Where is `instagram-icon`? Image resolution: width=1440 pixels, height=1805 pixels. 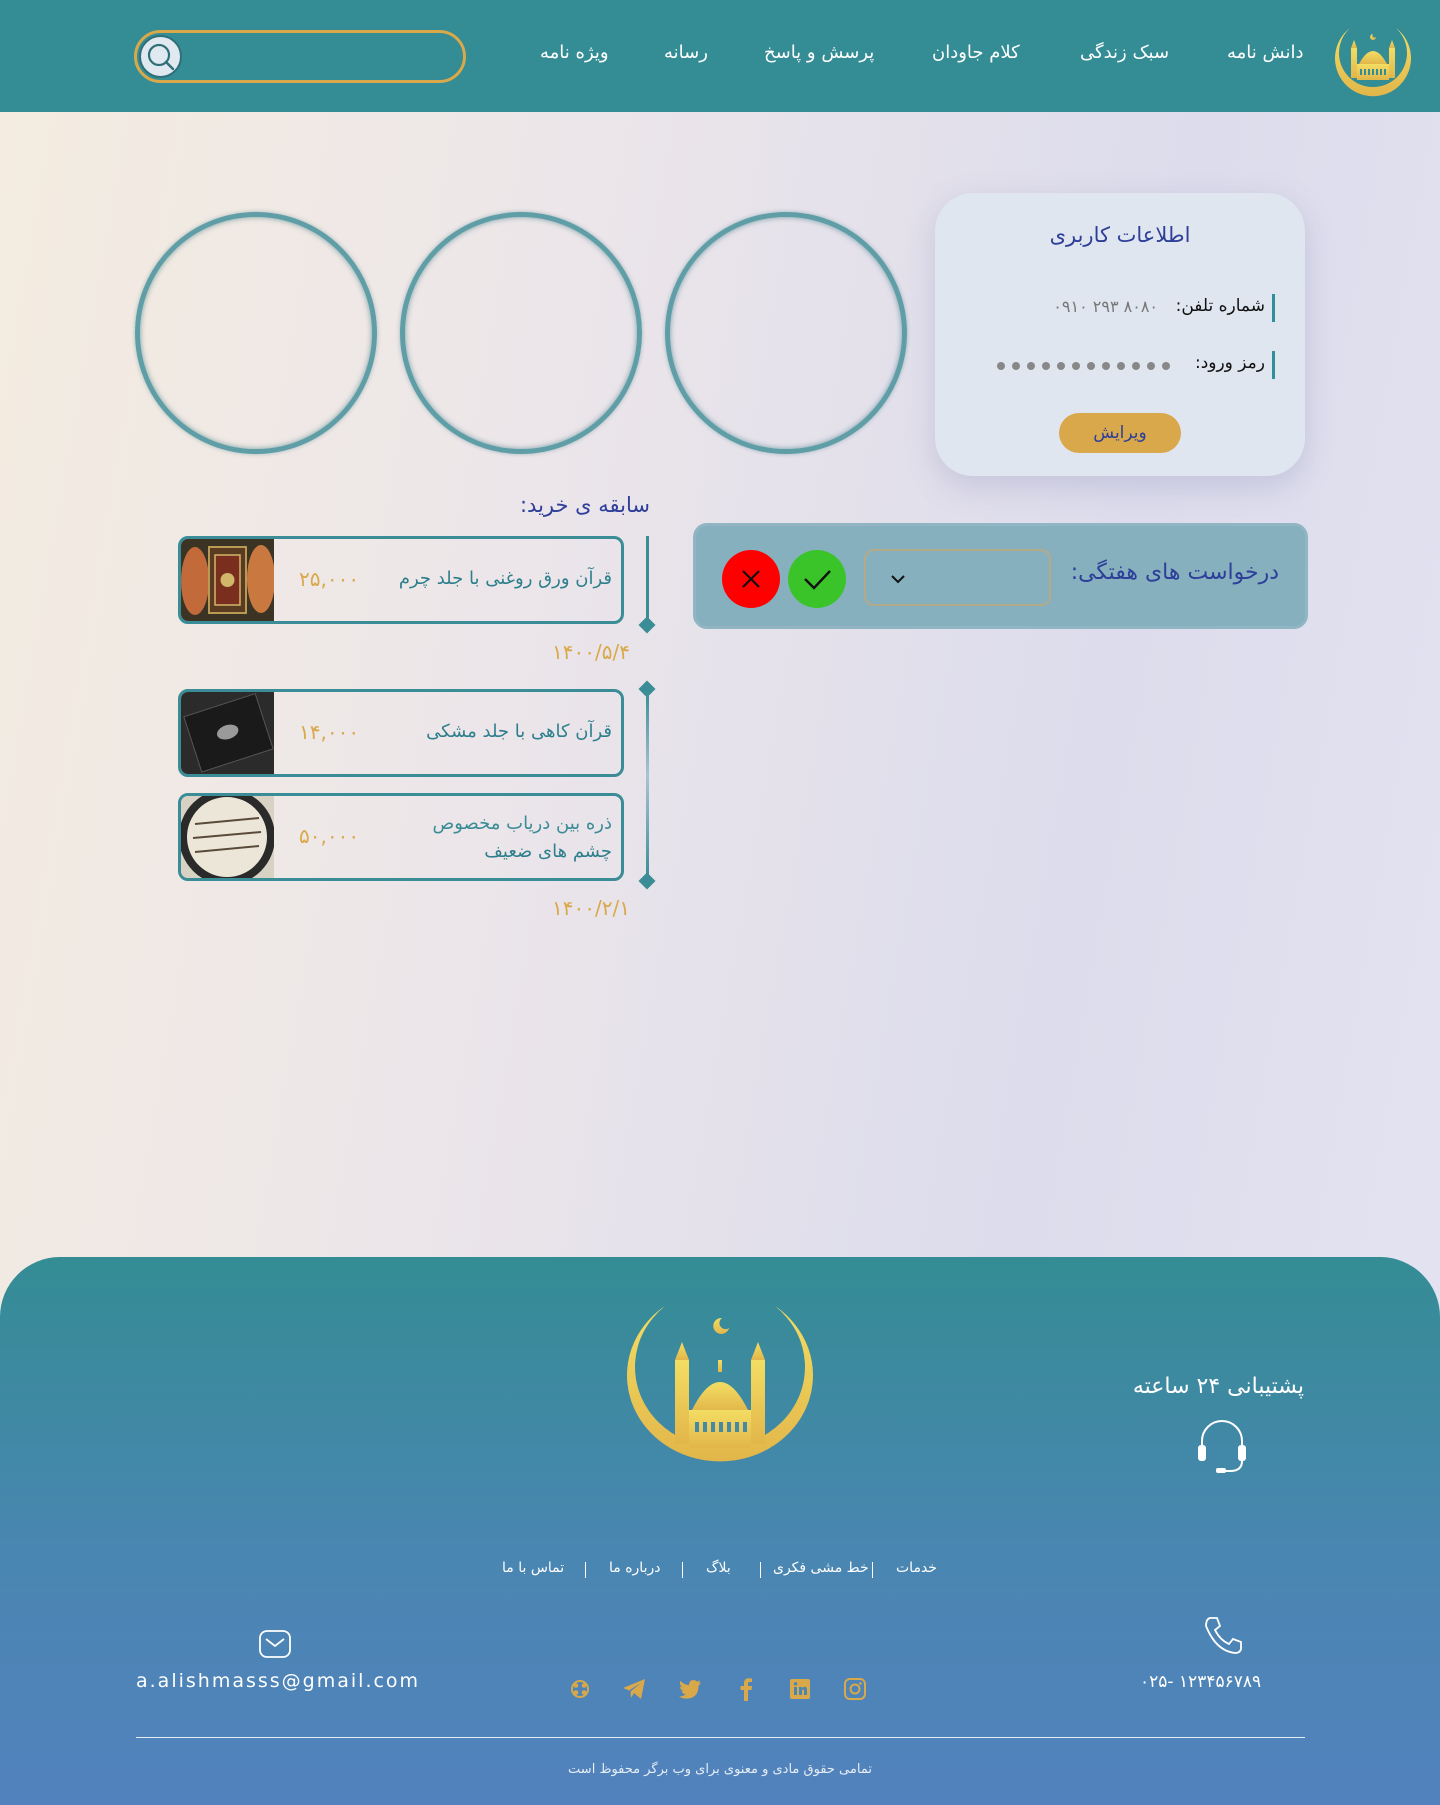 instagram-icon is located at coordinates (855, 1689).